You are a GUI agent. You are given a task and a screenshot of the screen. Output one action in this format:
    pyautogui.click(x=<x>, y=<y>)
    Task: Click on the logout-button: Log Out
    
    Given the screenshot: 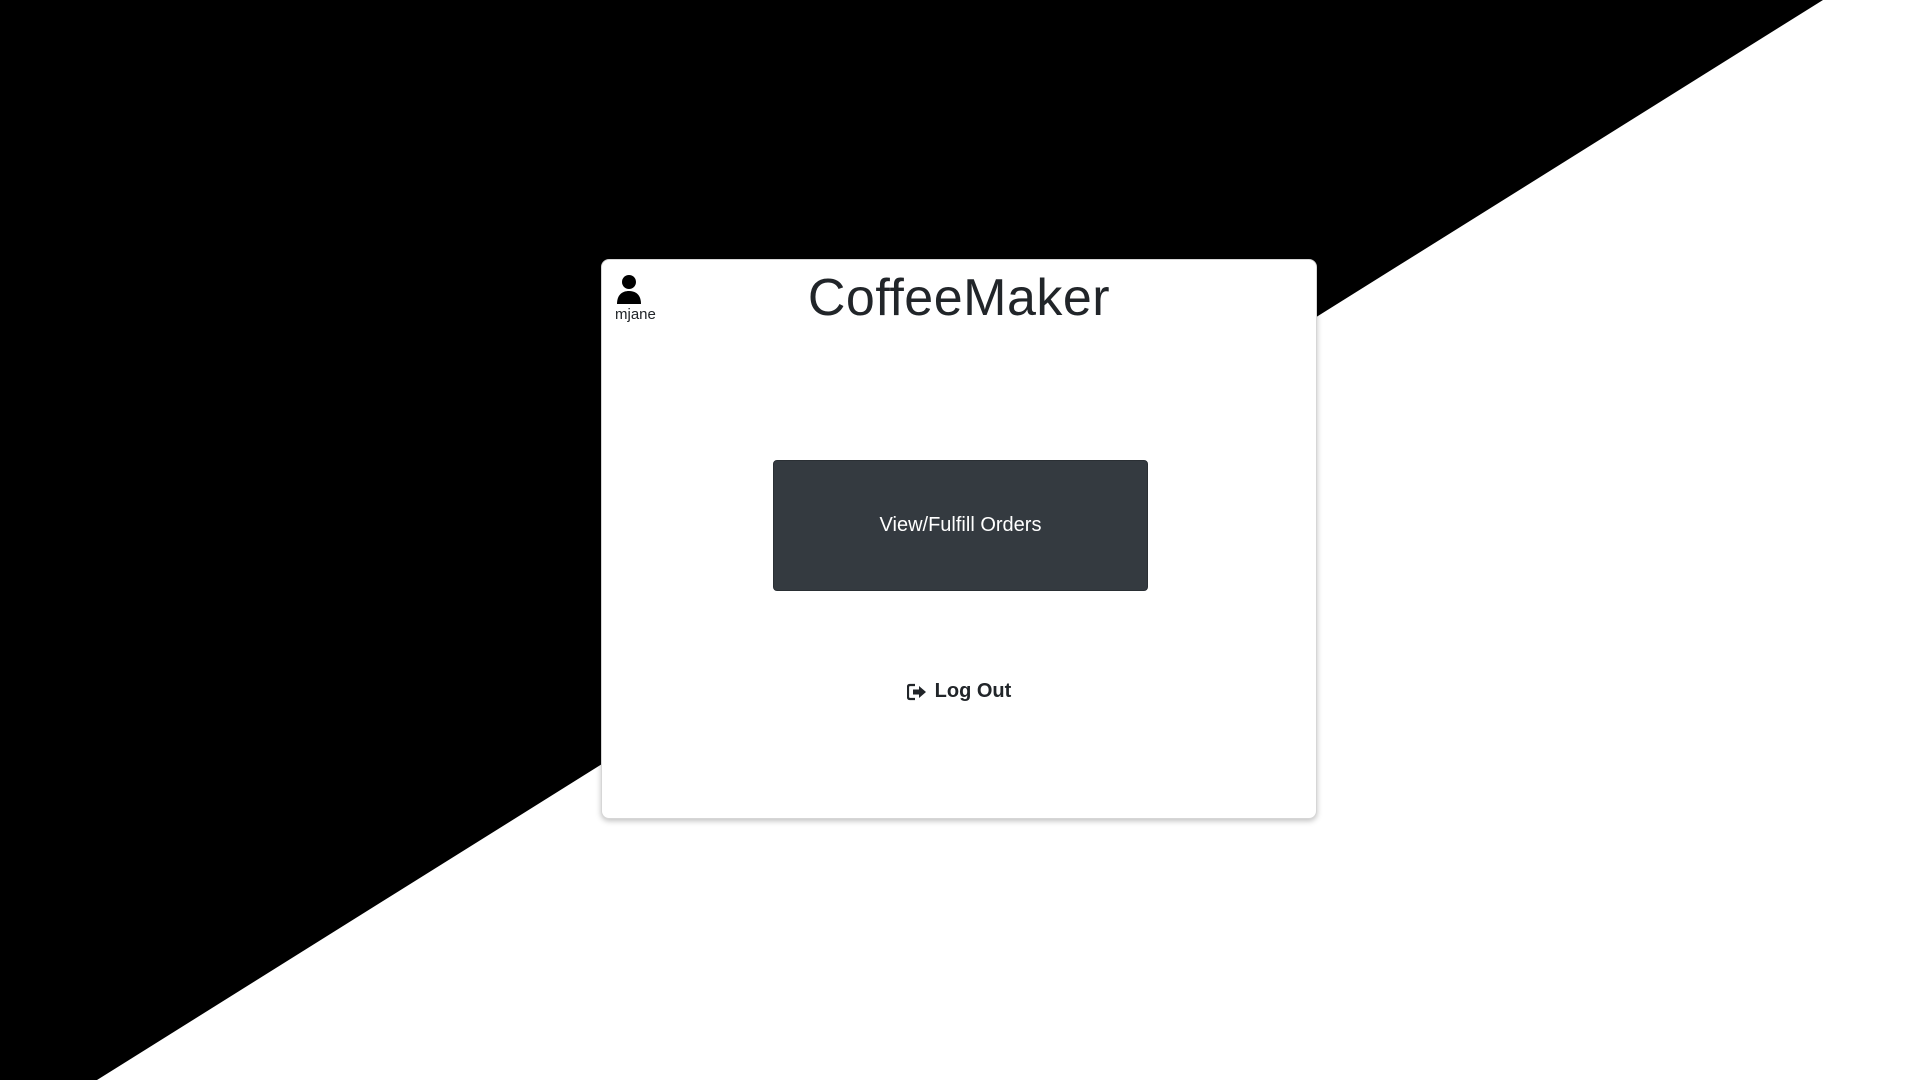 What is the action you would take?
    pyautogui.click(x=959, y=691)
    